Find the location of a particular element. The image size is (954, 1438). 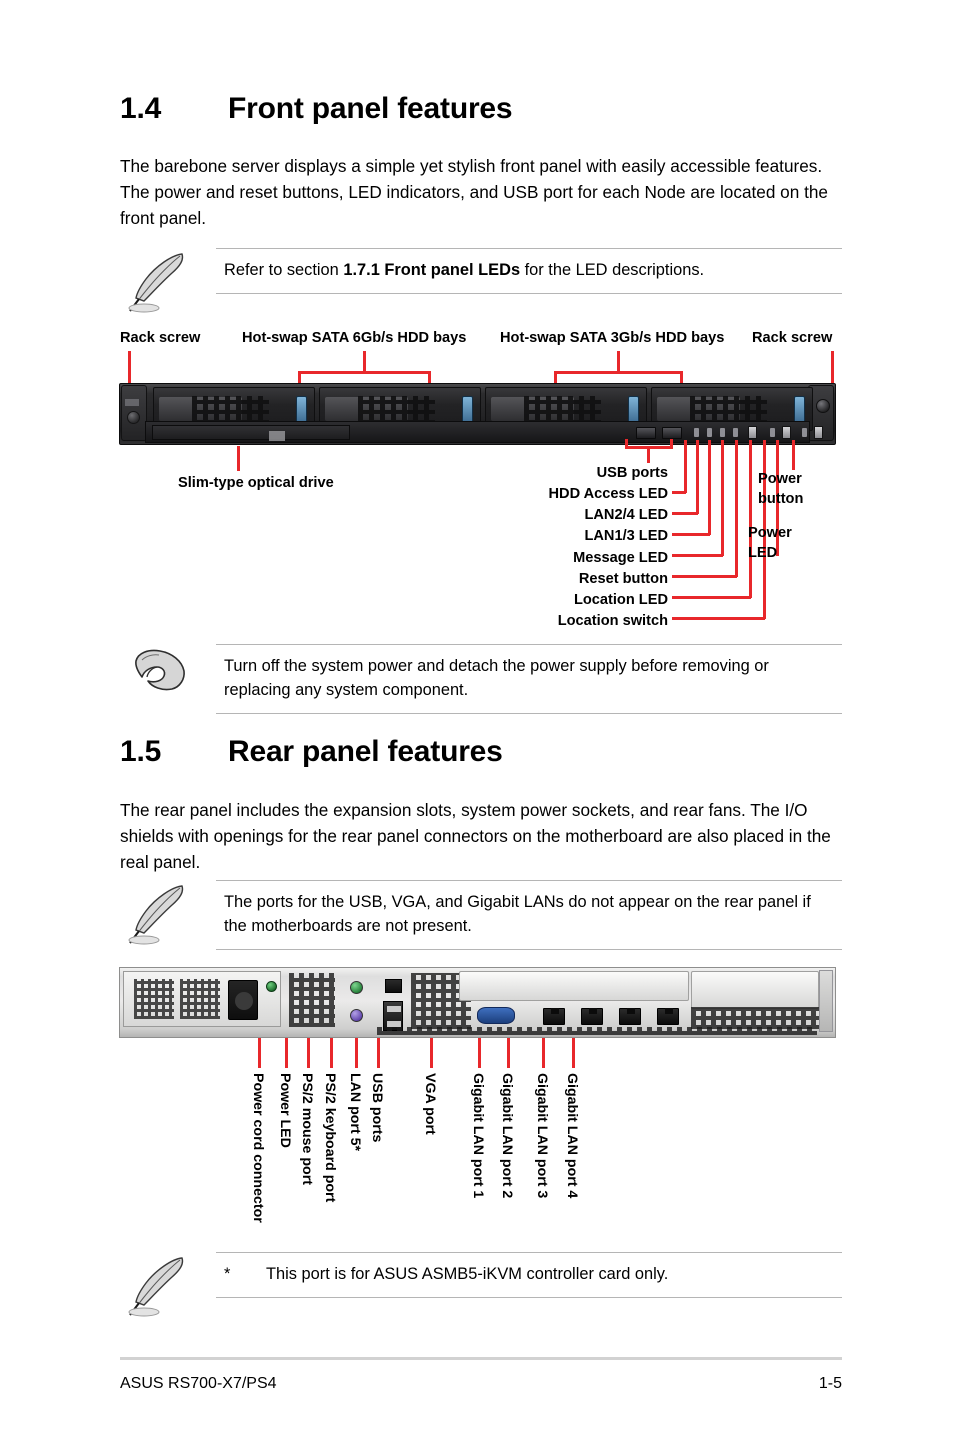

leader-usb-right is located at coordinates (671, 443).